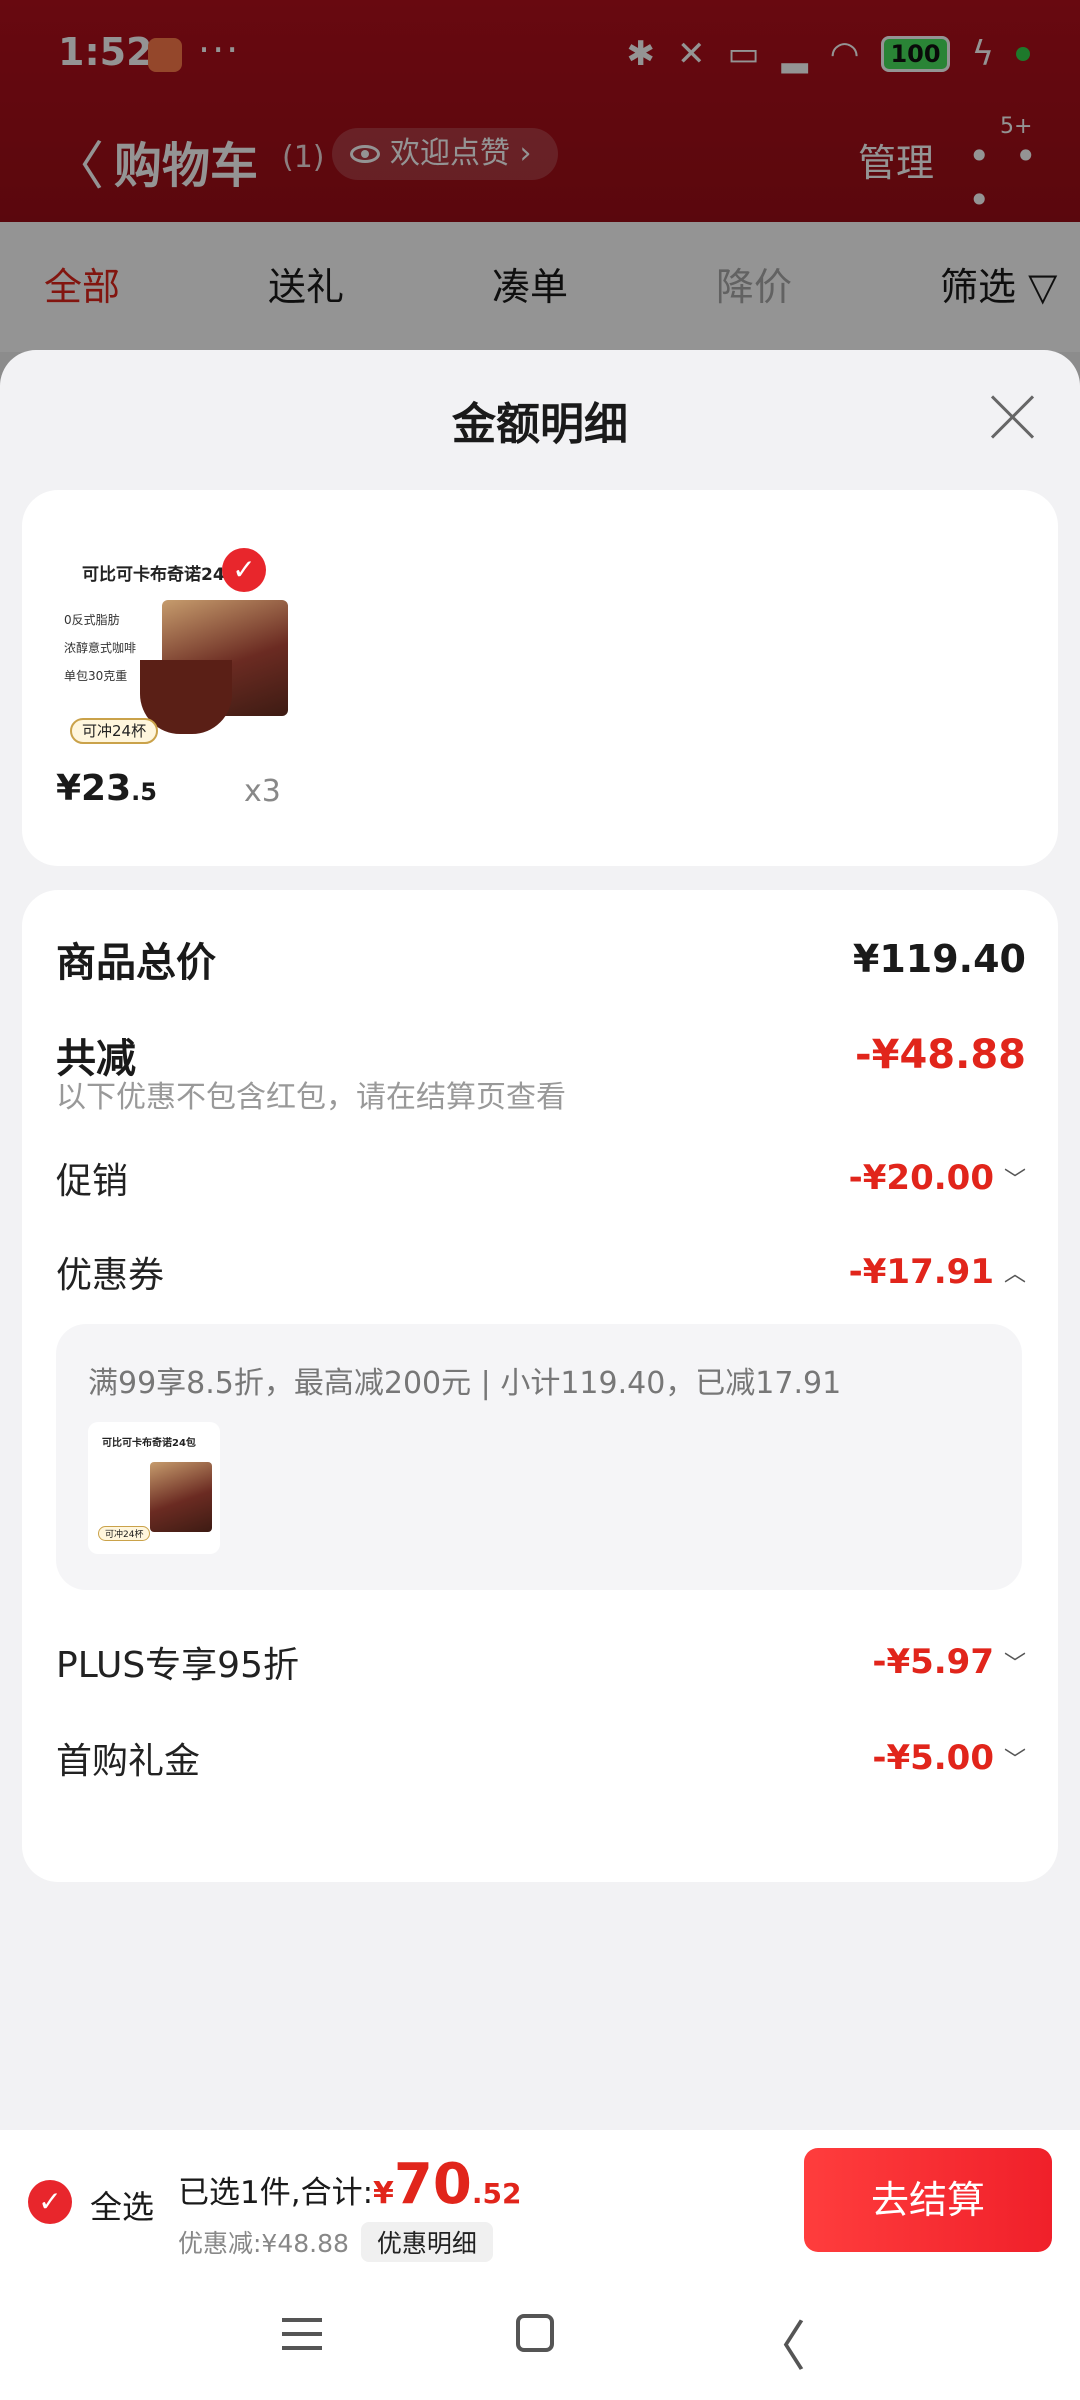 This screenshot has width=1080, height=2400. What do you see at coordinates (383, 2193) in the screenshot?
I see `summary-currency: ¥` at bounding box center [383, 2193].